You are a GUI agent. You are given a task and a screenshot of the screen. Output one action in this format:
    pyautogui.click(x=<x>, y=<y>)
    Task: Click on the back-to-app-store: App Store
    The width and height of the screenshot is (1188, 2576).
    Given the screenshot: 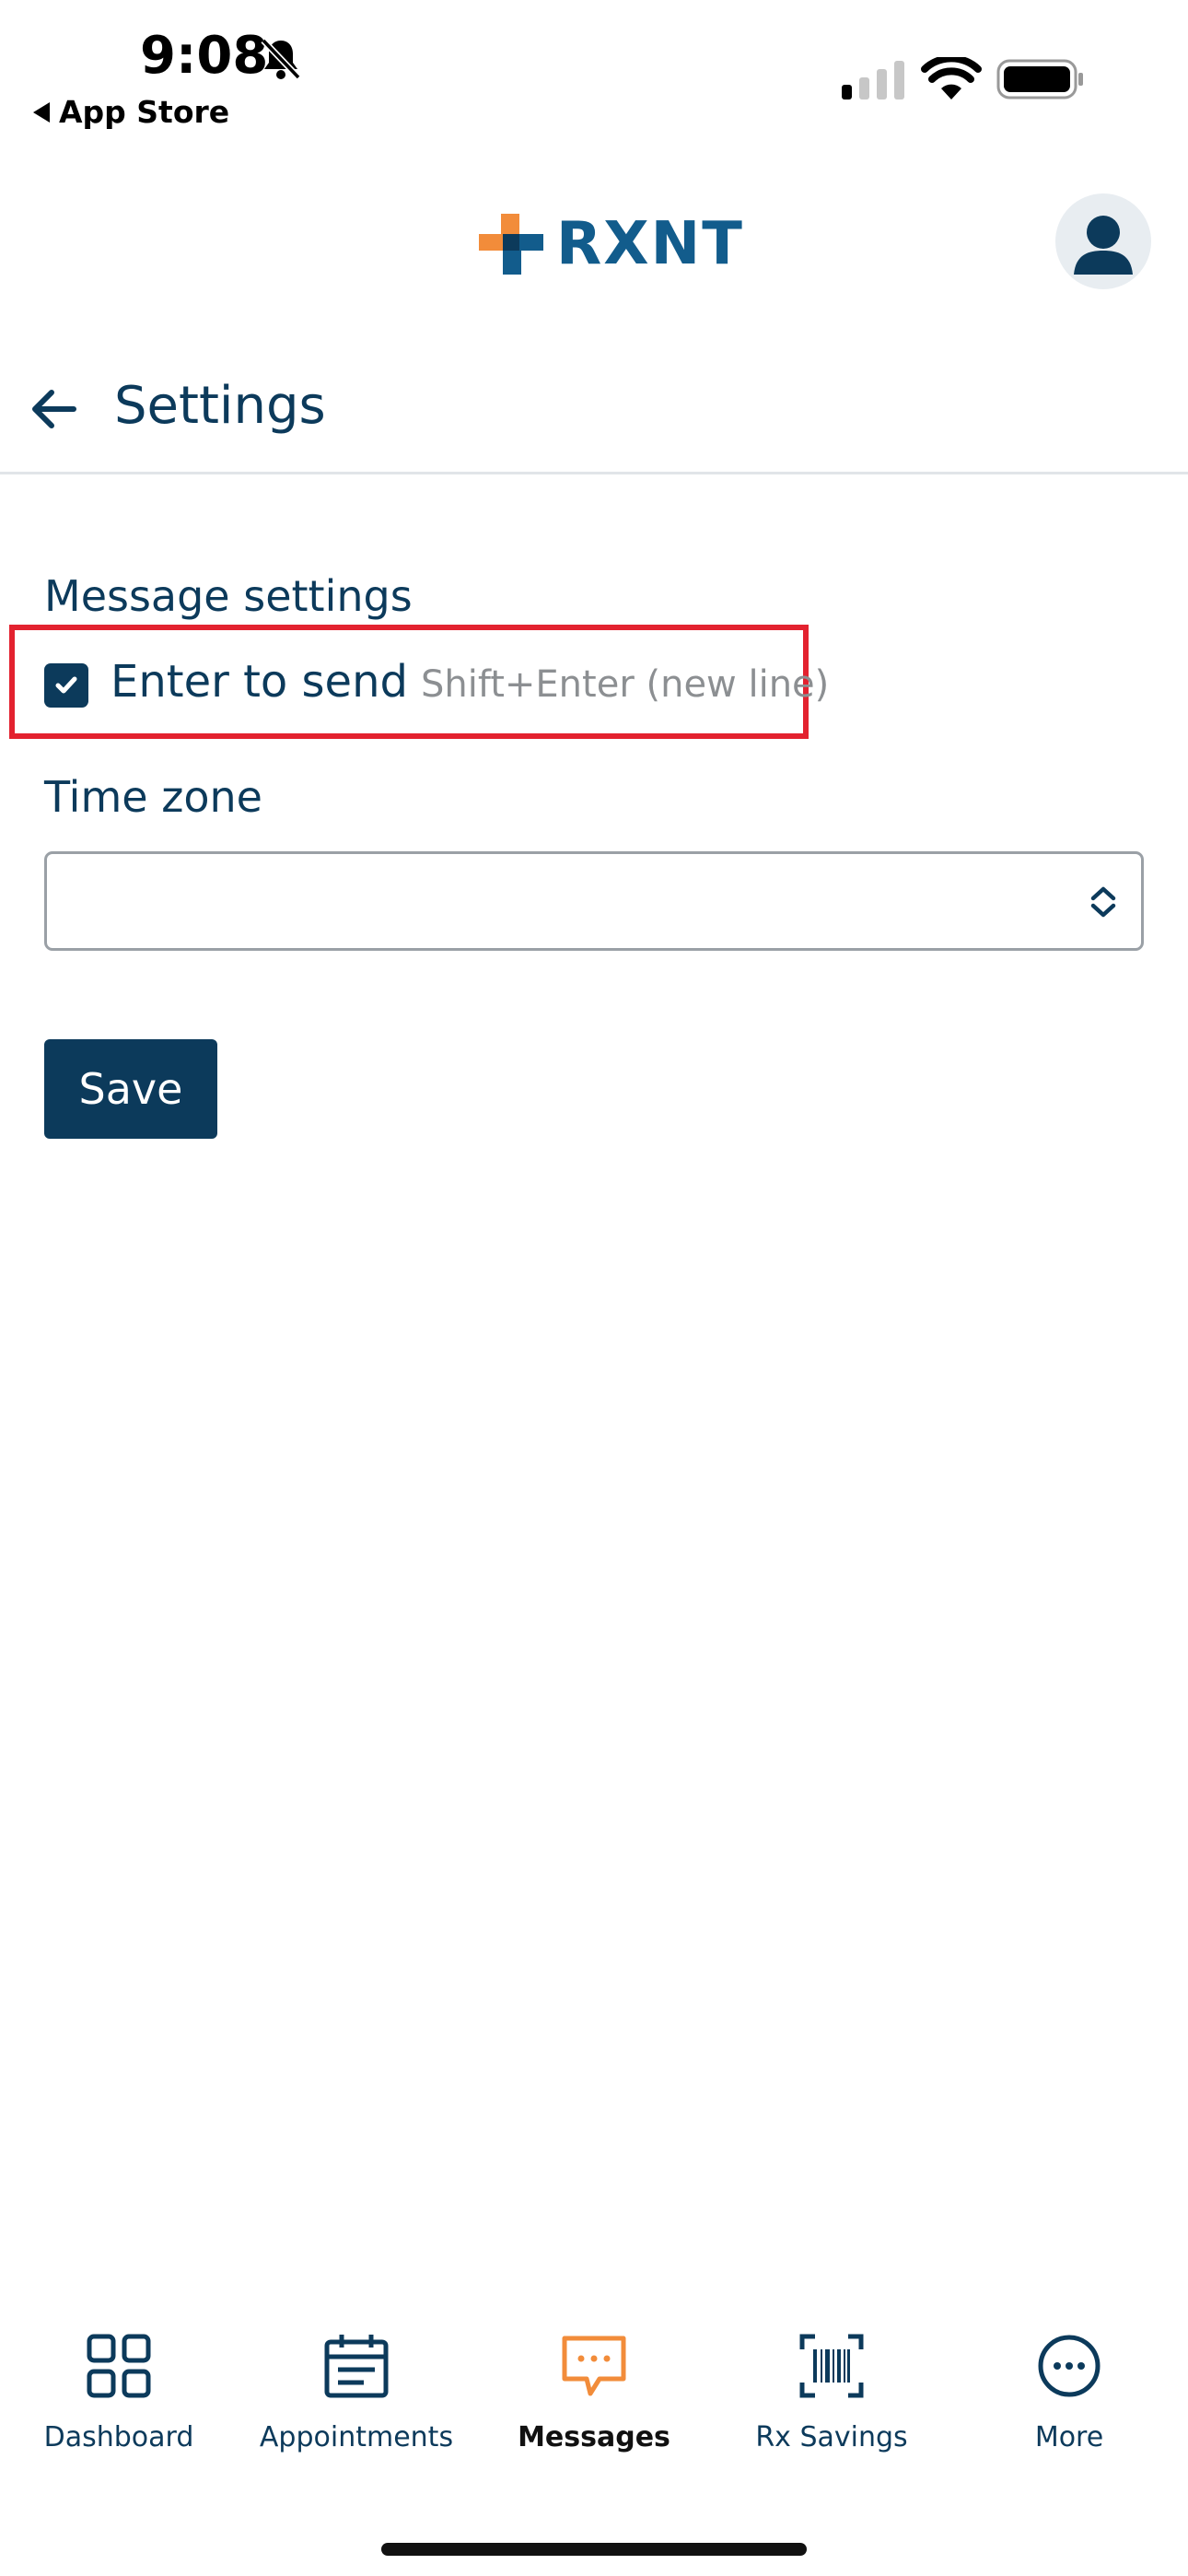 What is the action you would take?
    pyautogui.click(x=131, y=112)
    